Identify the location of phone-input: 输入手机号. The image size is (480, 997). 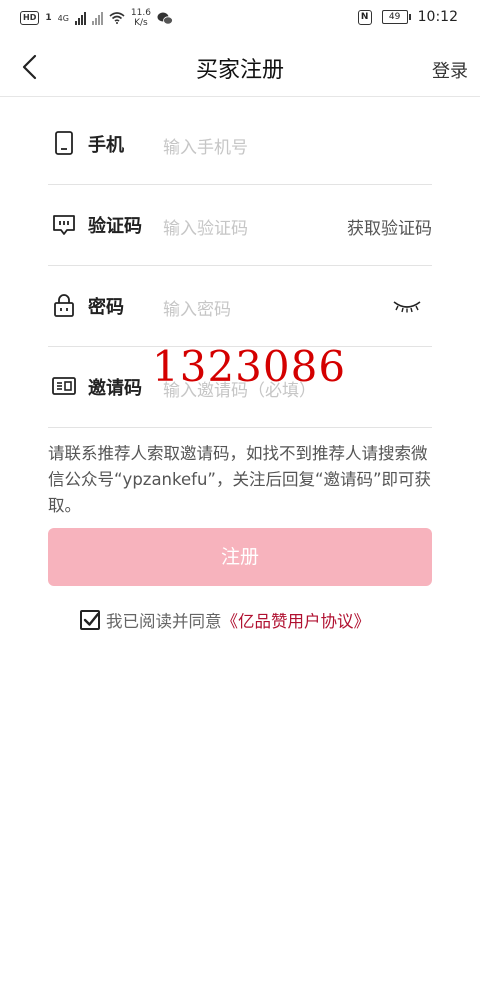
(205, 145).